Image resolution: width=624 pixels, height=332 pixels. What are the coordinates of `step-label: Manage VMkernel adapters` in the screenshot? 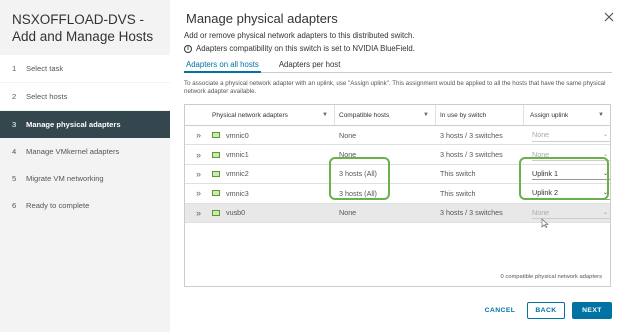 It's located at (73, 151).